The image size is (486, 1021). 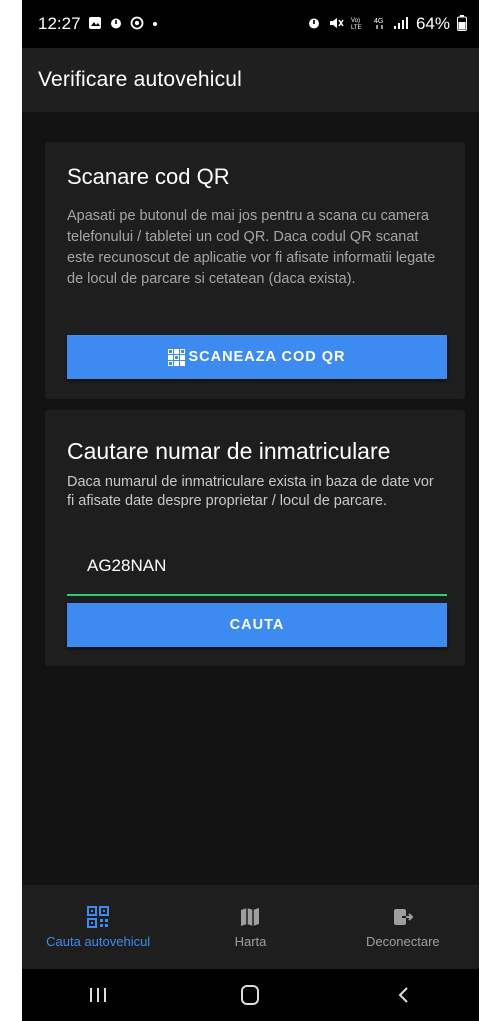 I want to click on qr-card-title: Scanare cod QR, so click(x=148, y=176).